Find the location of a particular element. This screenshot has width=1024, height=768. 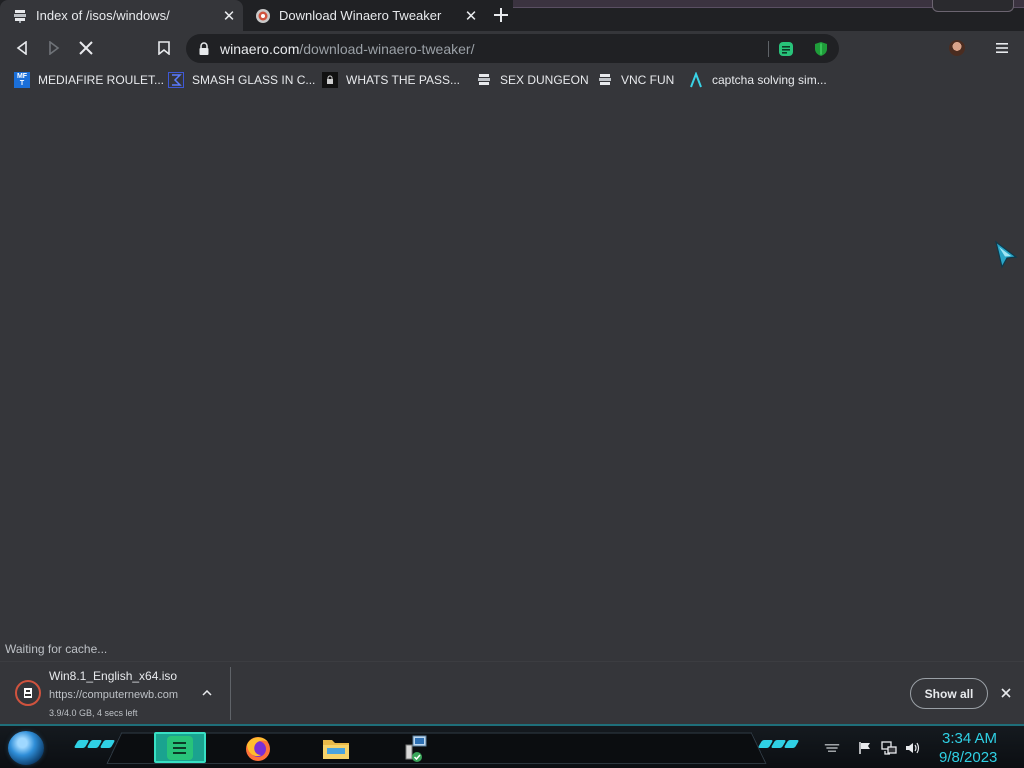

stop-loading-button is located at coordinates (86, 48).